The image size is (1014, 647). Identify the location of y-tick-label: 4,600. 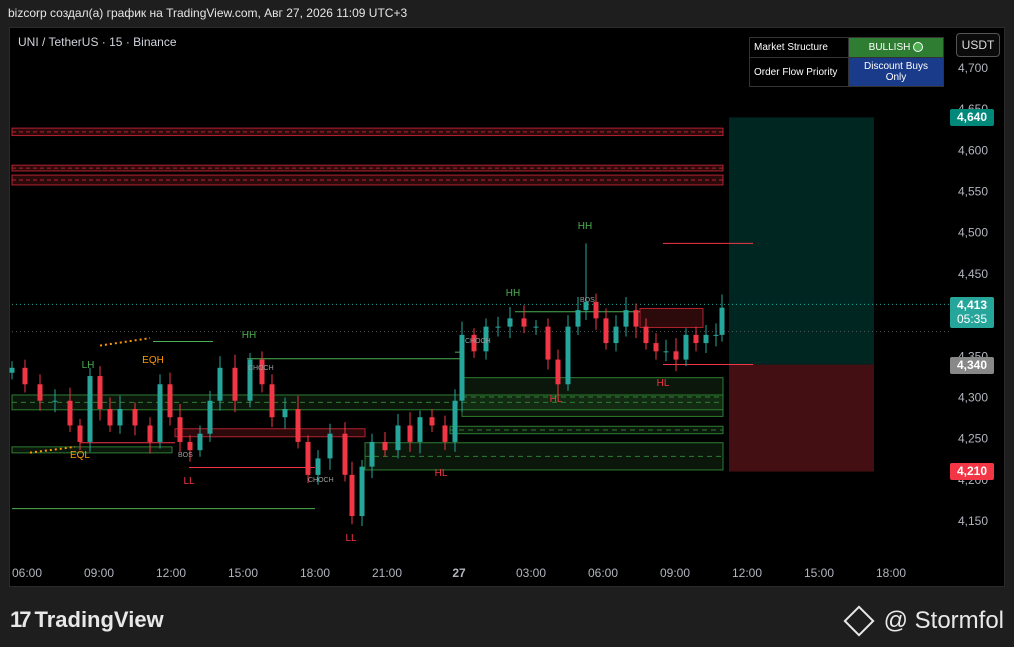
(973, 150).